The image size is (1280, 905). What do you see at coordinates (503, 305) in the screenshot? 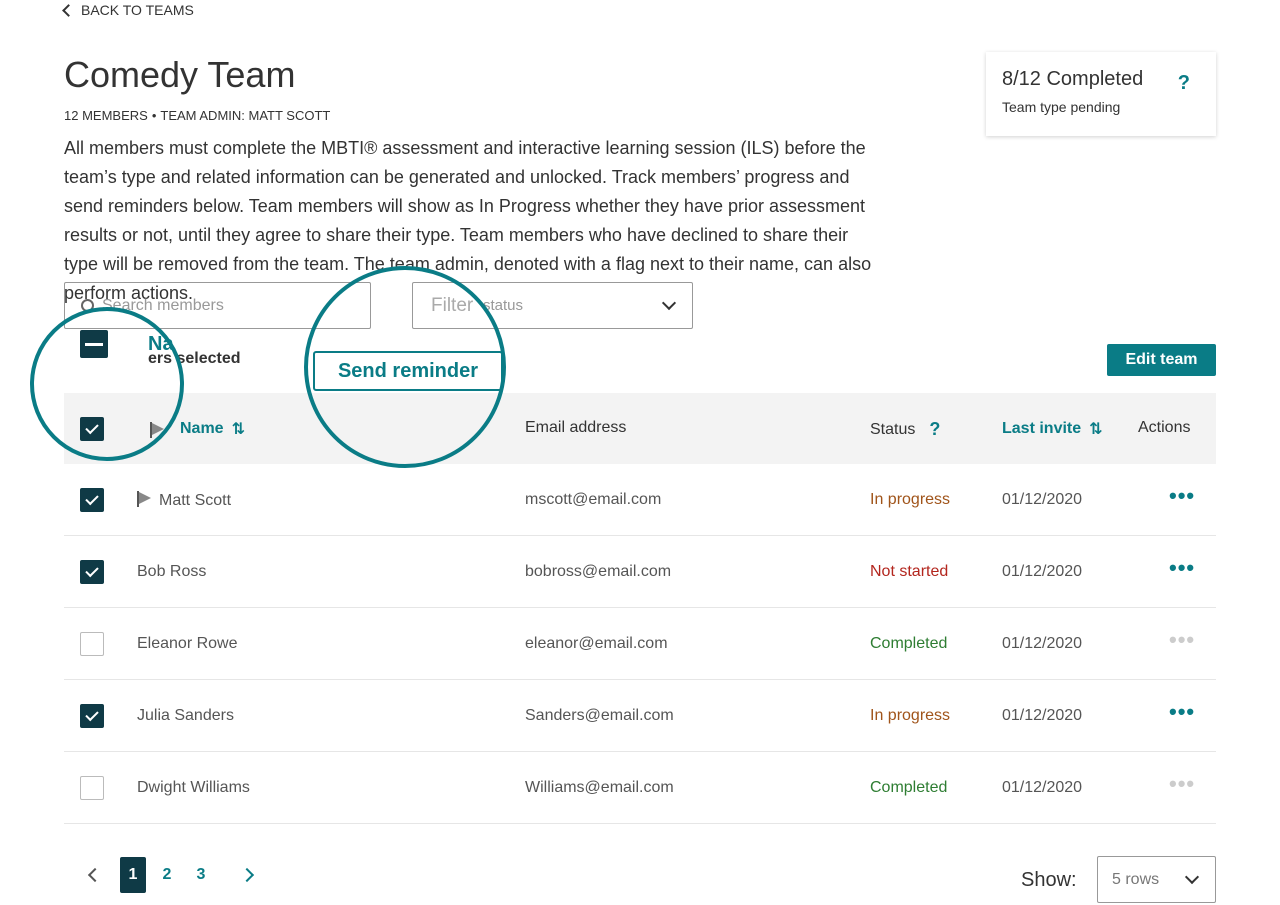
I see `filter-sublabel: status` at bounding box center [503, 305].